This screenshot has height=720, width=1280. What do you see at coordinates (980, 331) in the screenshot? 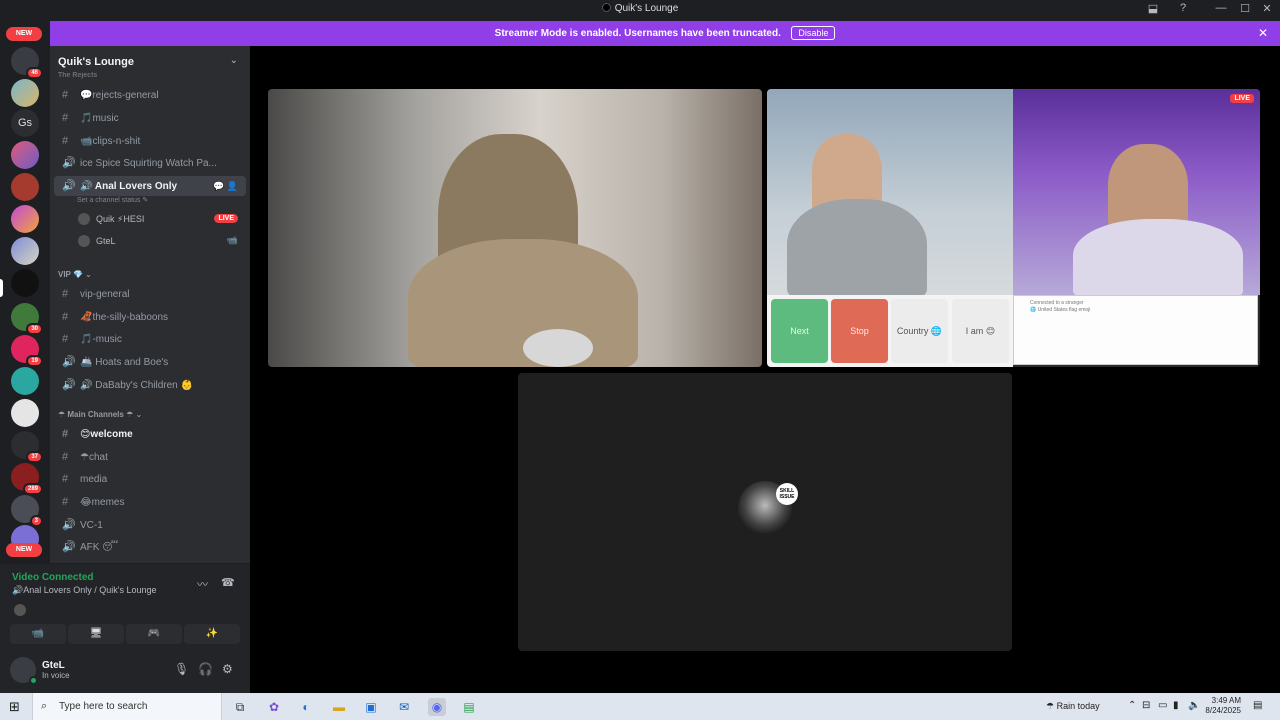
I see `i-am-button: I am 😊` at bounding box center [980, 331].